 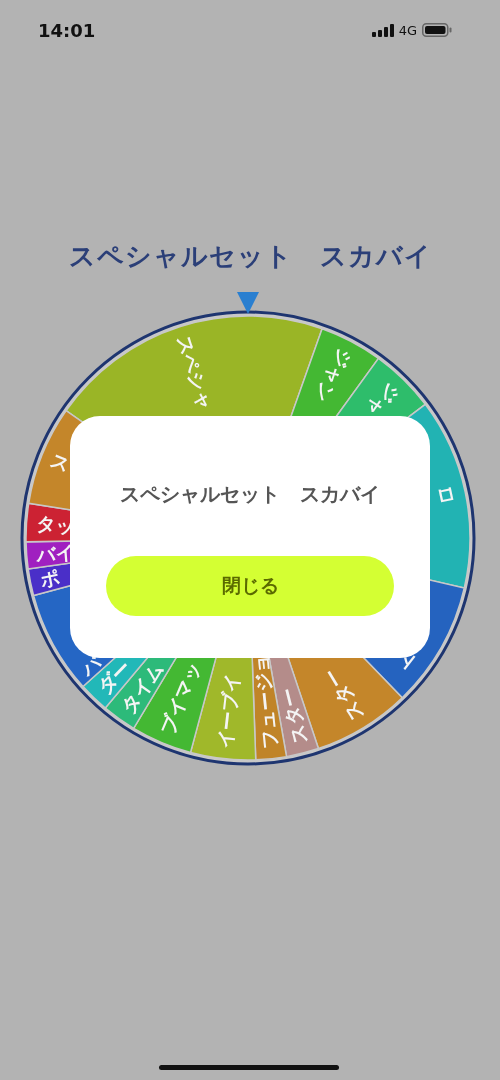 I want to click on result-title: スペシャルセット スカバイ, so click(x=250, y=256).